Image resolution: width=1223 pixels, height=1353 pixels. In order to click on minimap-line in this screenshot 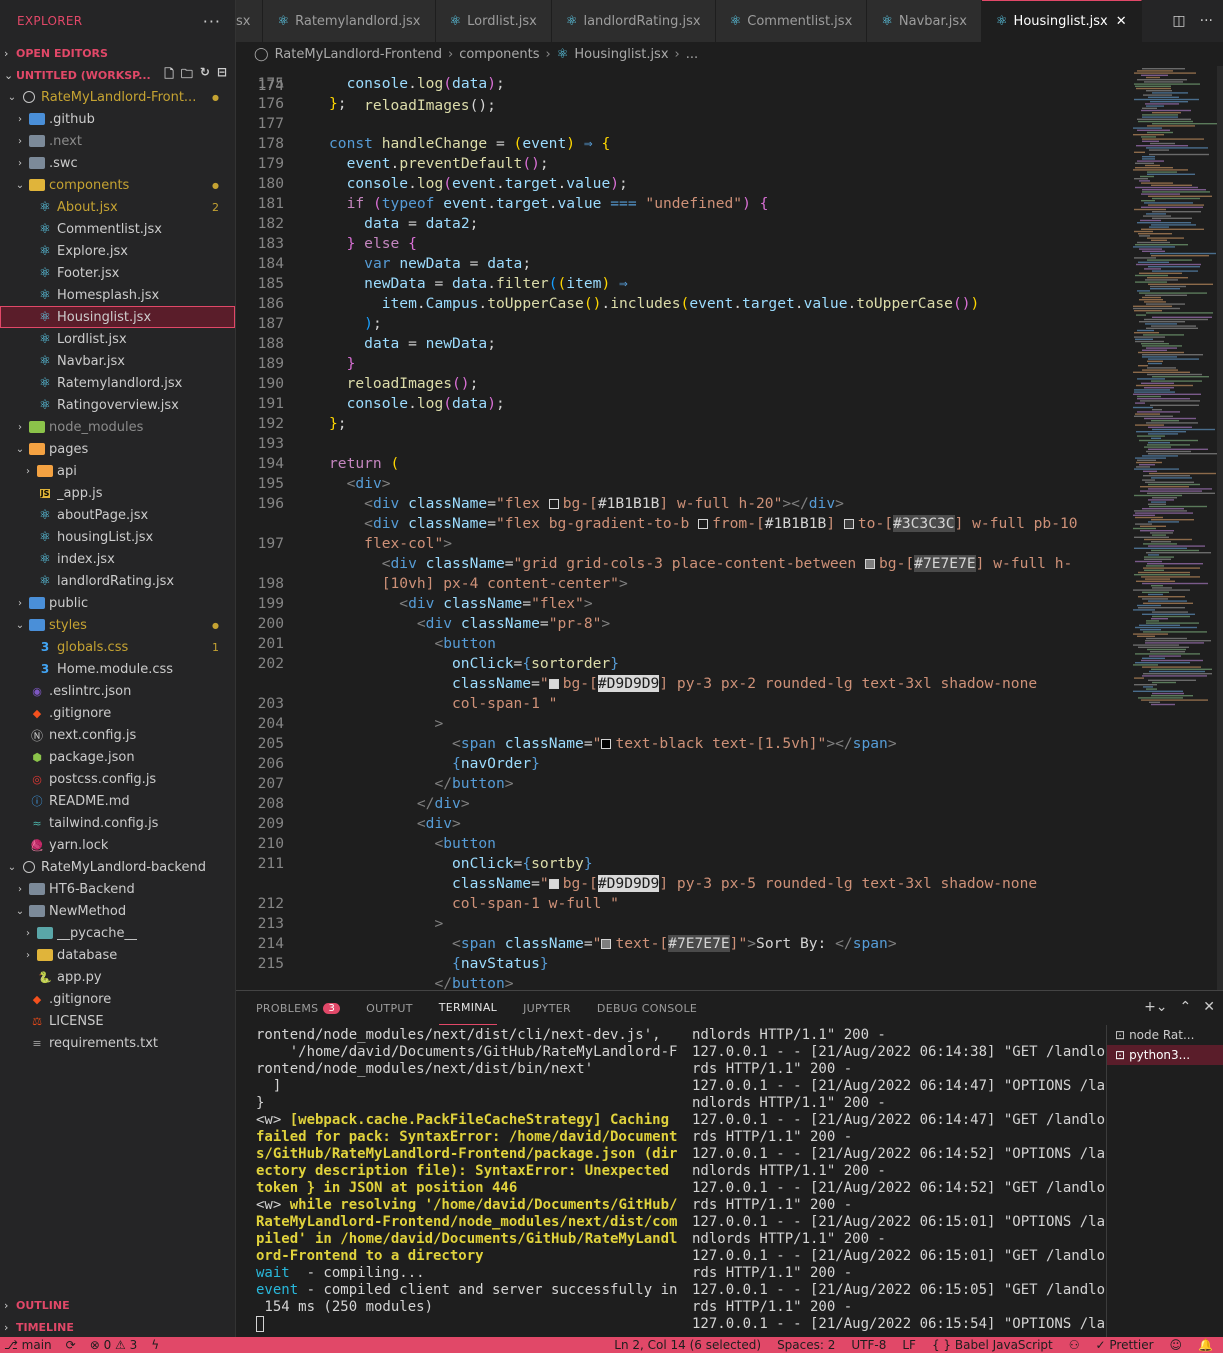, I will do `click(1149, 337)`.